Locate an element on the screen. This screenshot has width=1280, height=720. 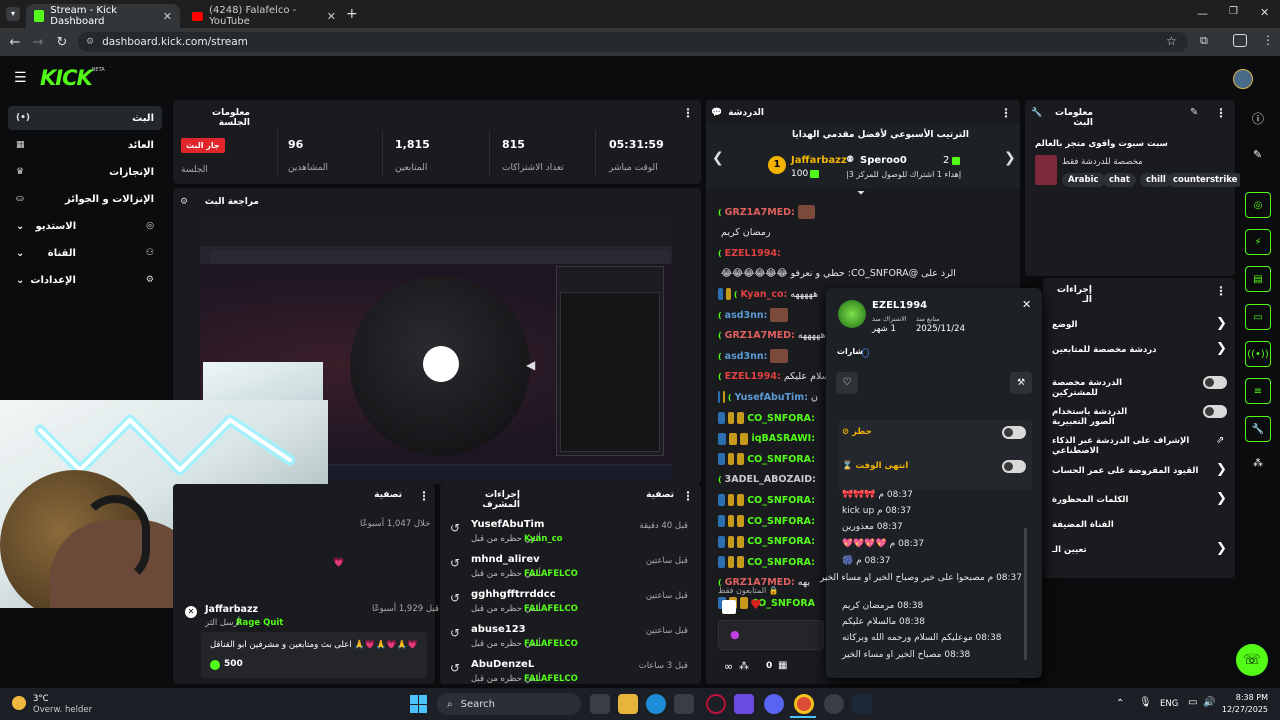
browser-tab-youtube: (4248) Falafelco - YouTube ✕ is located at coordinates (264, 16).